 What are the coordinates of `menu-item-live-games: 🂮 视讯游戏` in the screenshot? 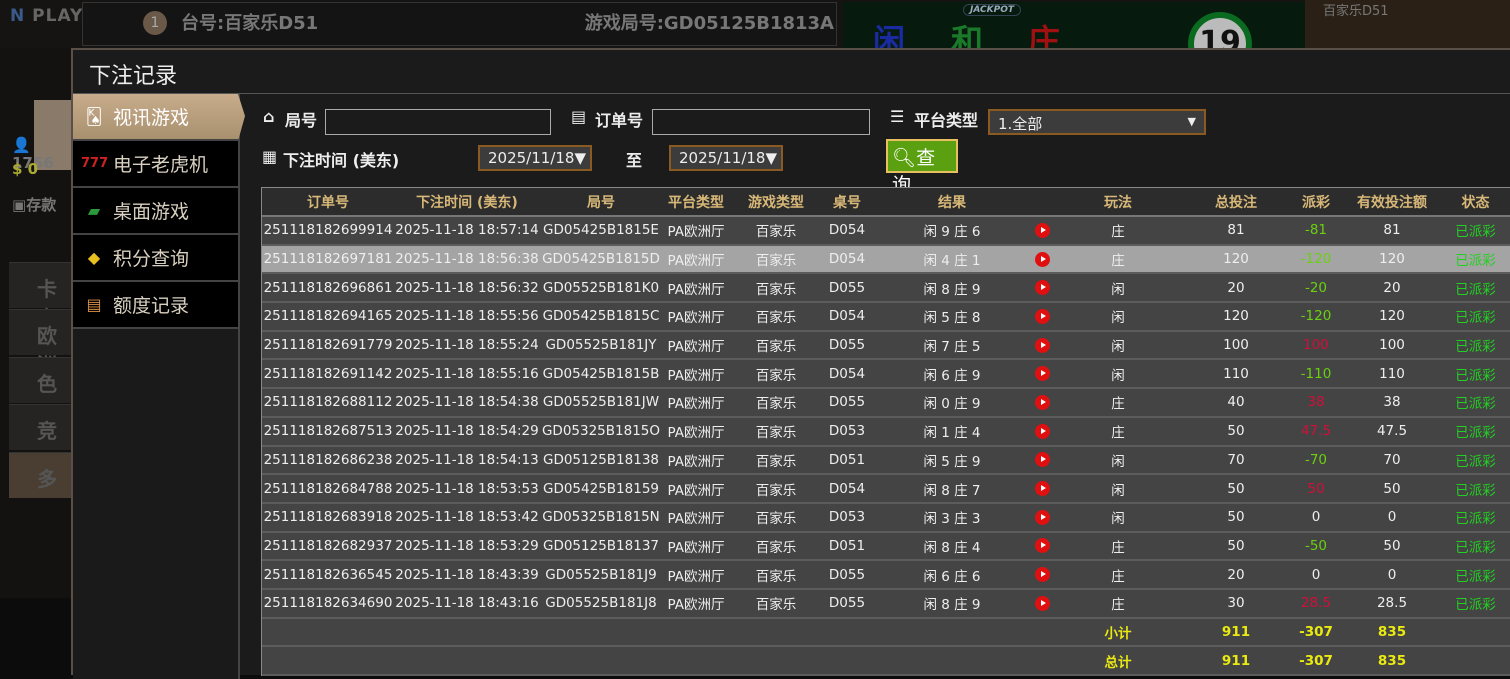 It's located at (159, 117).